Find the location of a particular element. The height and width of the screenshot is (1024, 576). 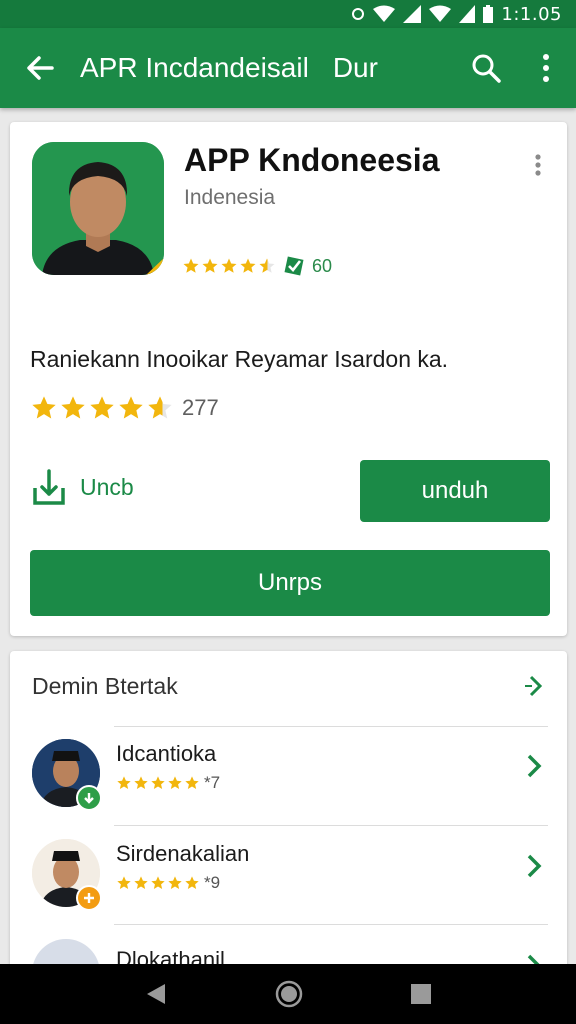

status-bar: 1:1.05 is located at coordinates (288, 14).